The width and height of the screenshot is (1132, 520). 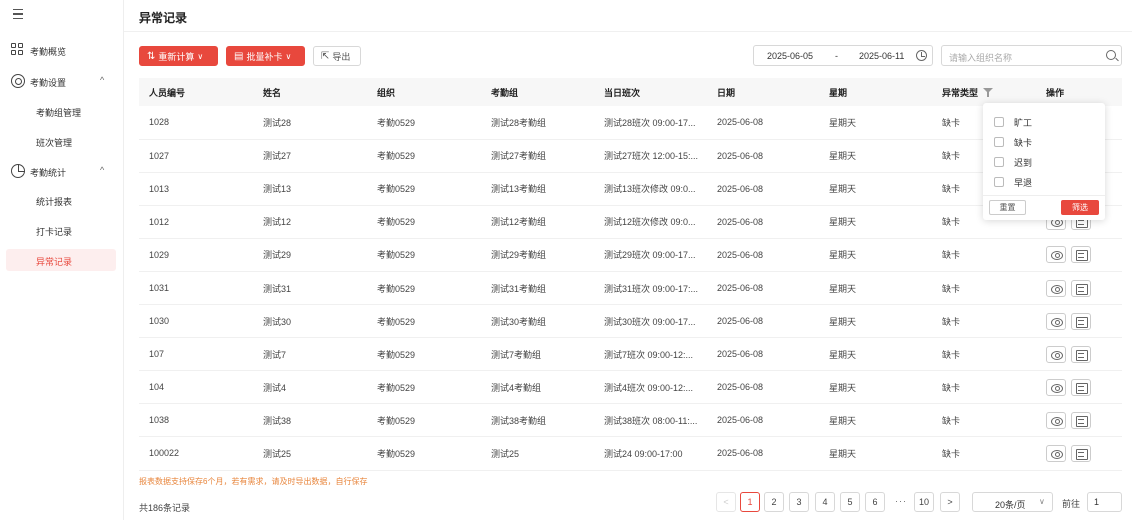 What do you see at coordinates (54, 262) in the screenshot?
I see `sidebar-item-label: 异常记录` at bounding box center [54, 262].